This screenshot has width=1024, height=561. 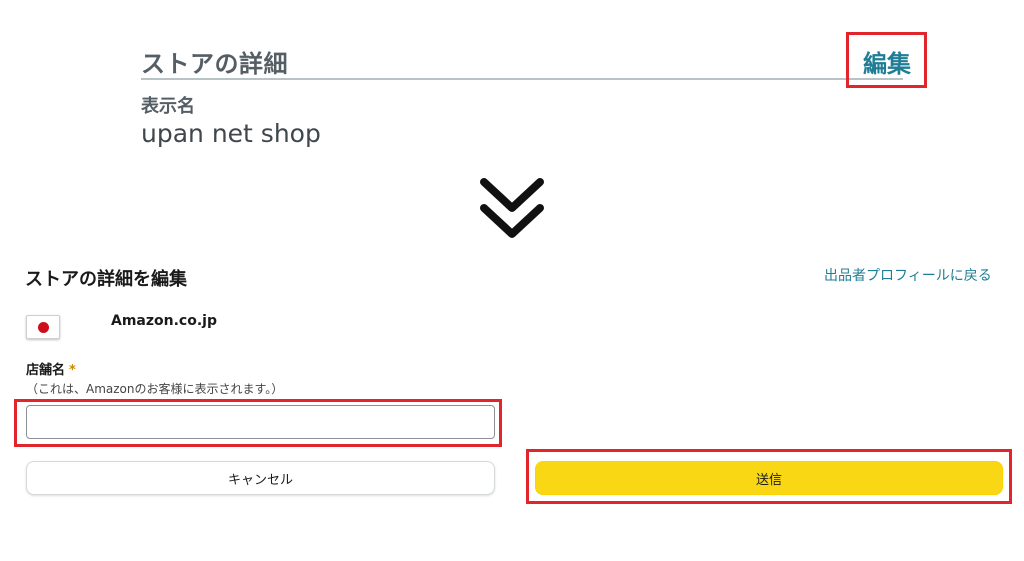 I want to click on submit-button: 送信, so click(x=769, y=478).